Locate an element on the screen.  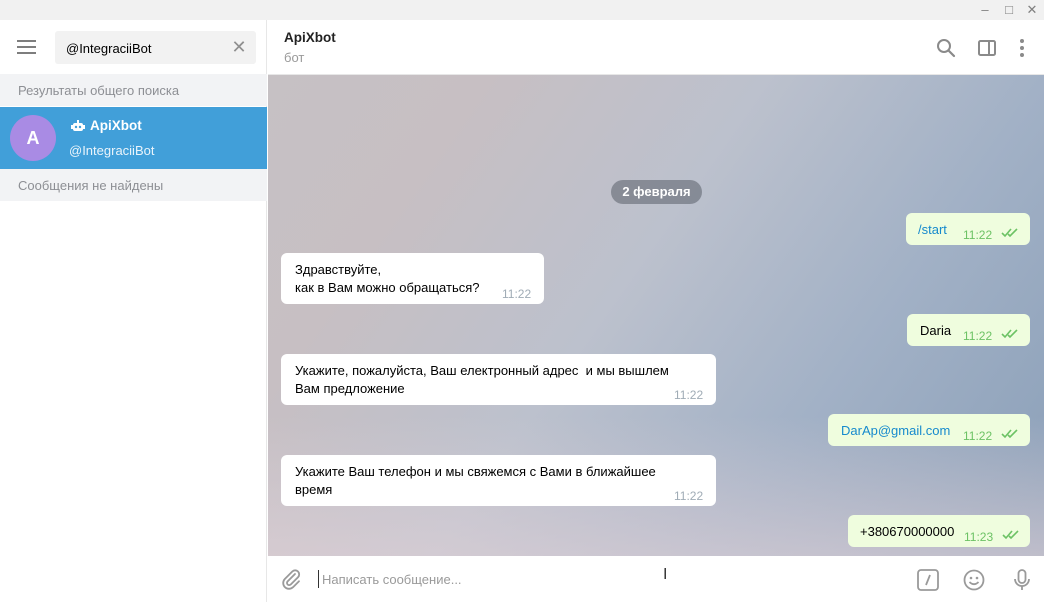
message-time: 11:23 is located at coordinates (979, 537).